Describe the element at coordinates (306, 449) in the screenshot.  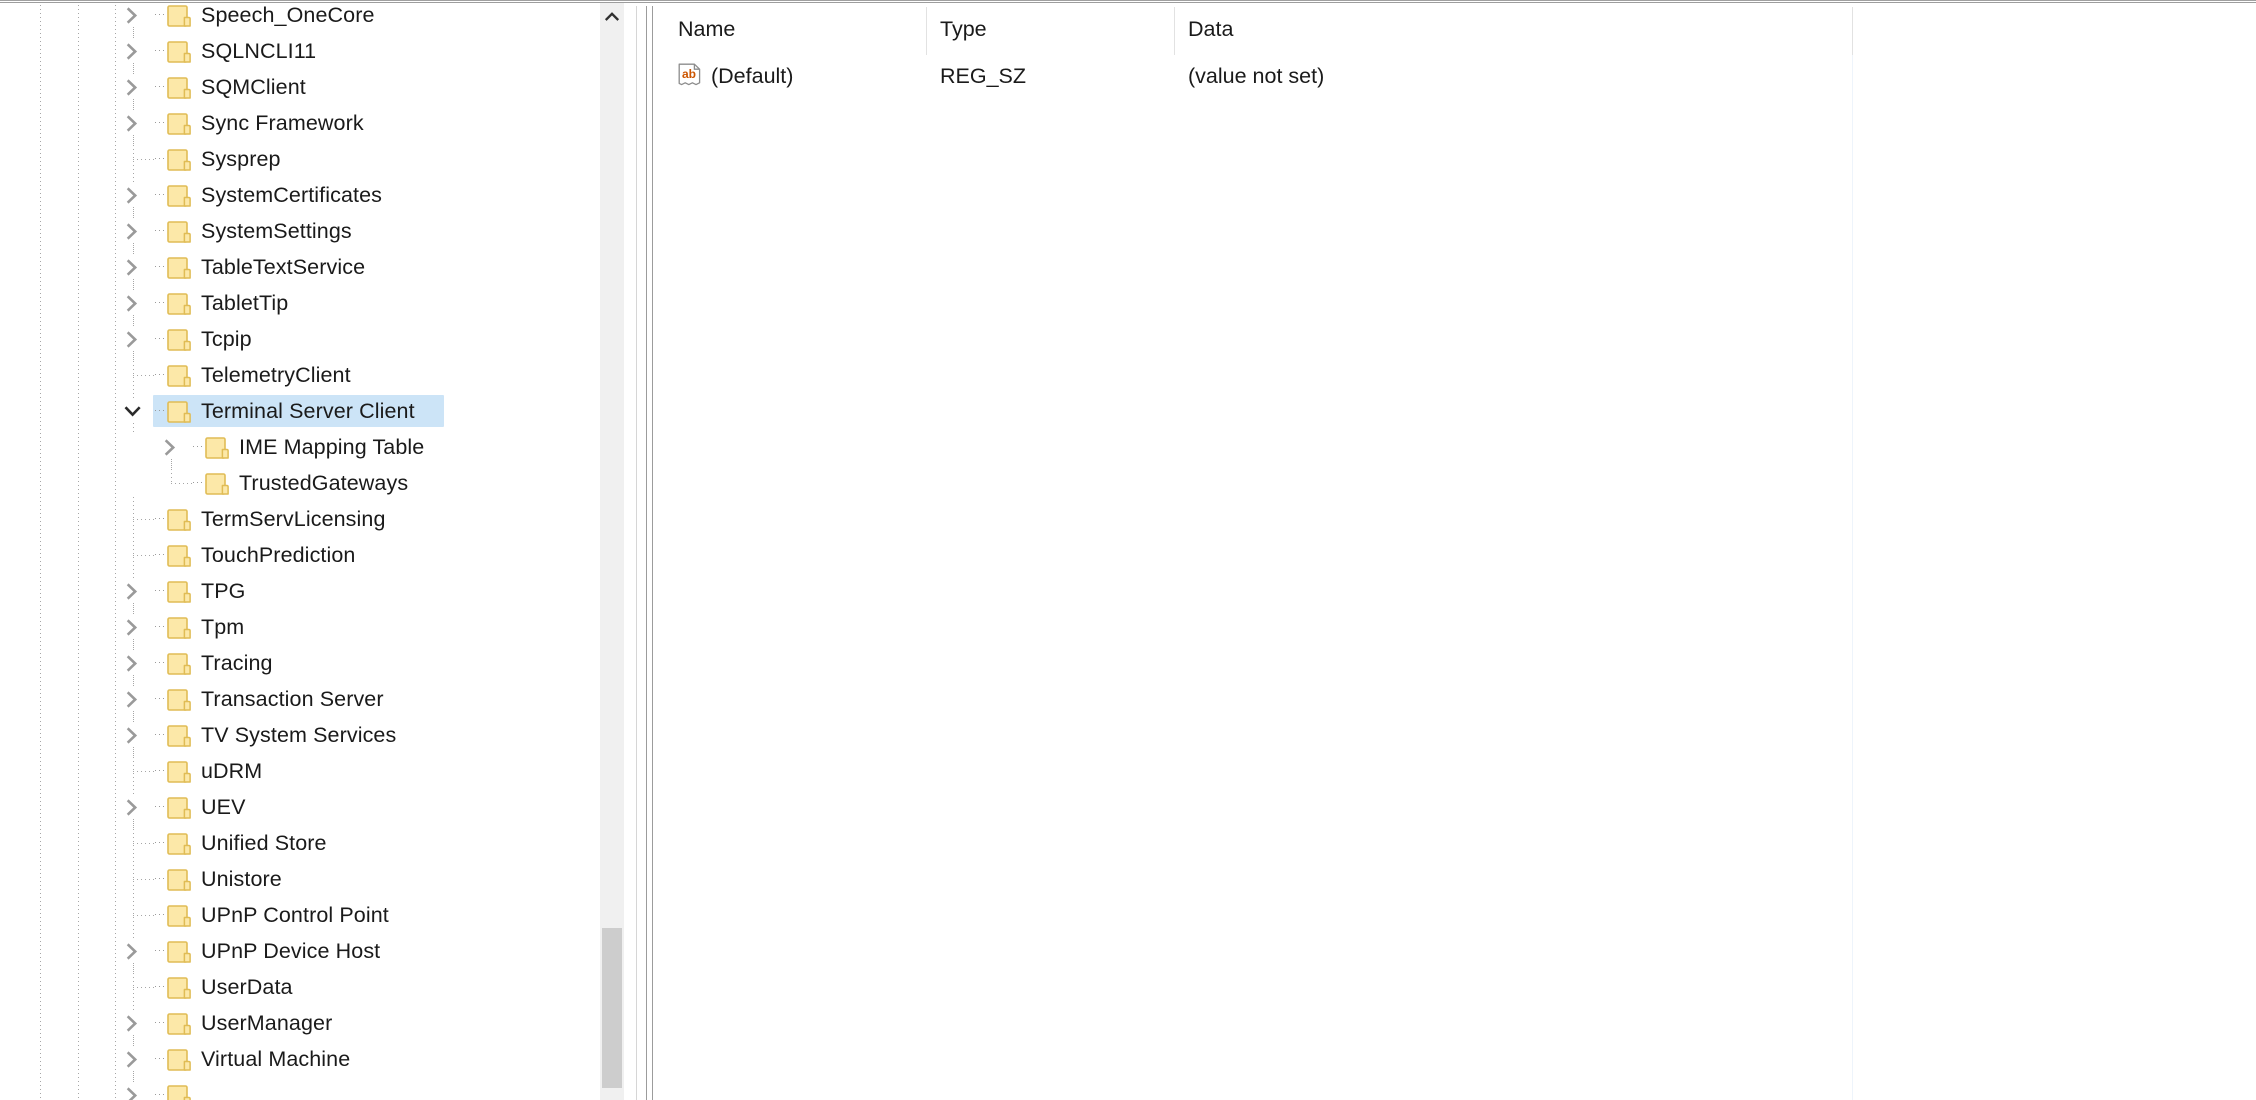
I see `tree-item: IME Mapping Table` at that location.